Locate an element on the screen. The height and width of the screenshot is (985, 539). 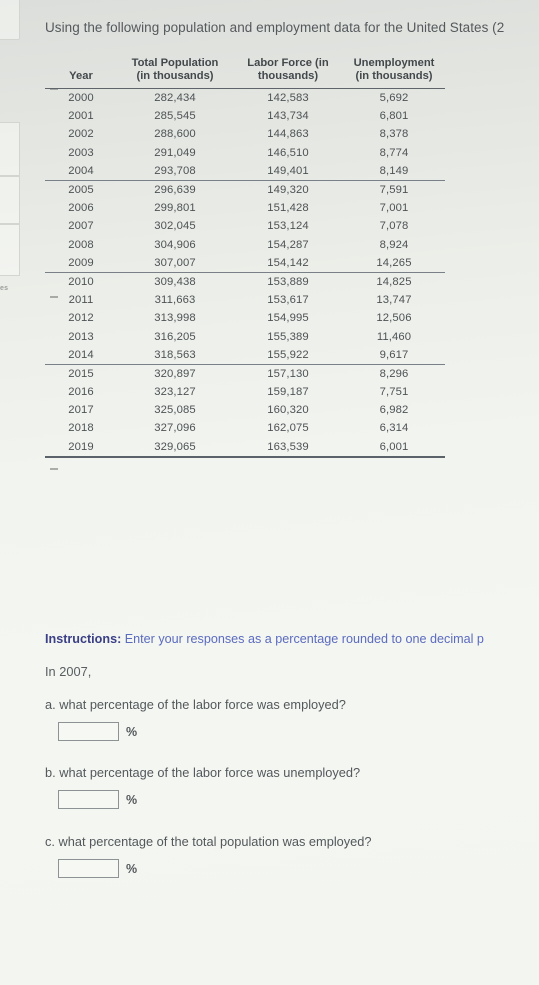
column-header-total-population-line1: Total Population is located at coordinates (175, 63).